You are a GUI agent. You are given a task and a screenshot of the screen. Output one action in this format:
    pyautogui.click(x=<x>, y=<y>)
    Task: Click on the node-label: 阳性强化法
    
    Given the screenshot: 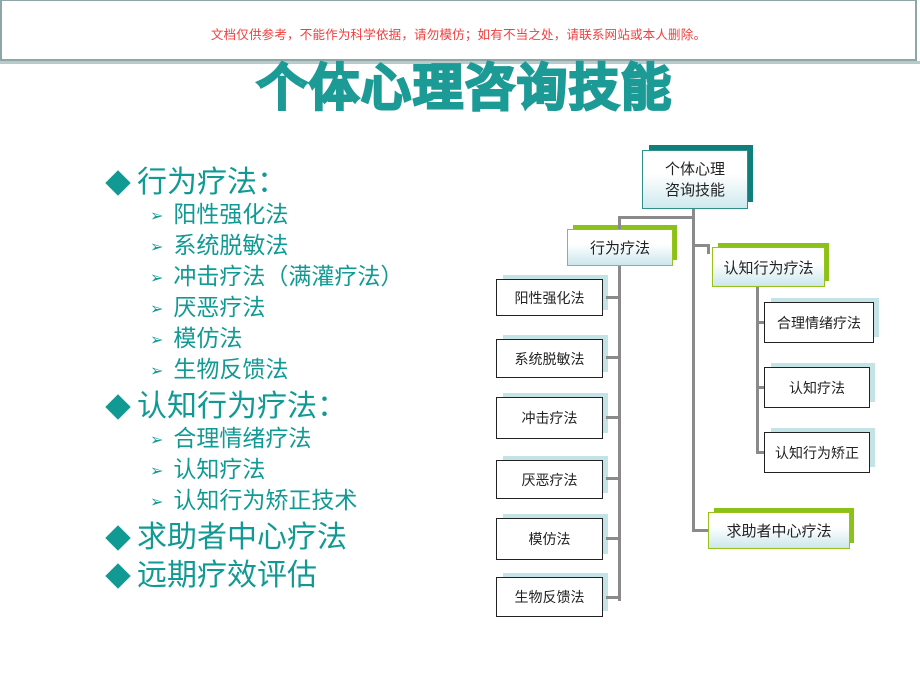 What is the action you would take?
    pyautogui.click(x=549, y=298)
    